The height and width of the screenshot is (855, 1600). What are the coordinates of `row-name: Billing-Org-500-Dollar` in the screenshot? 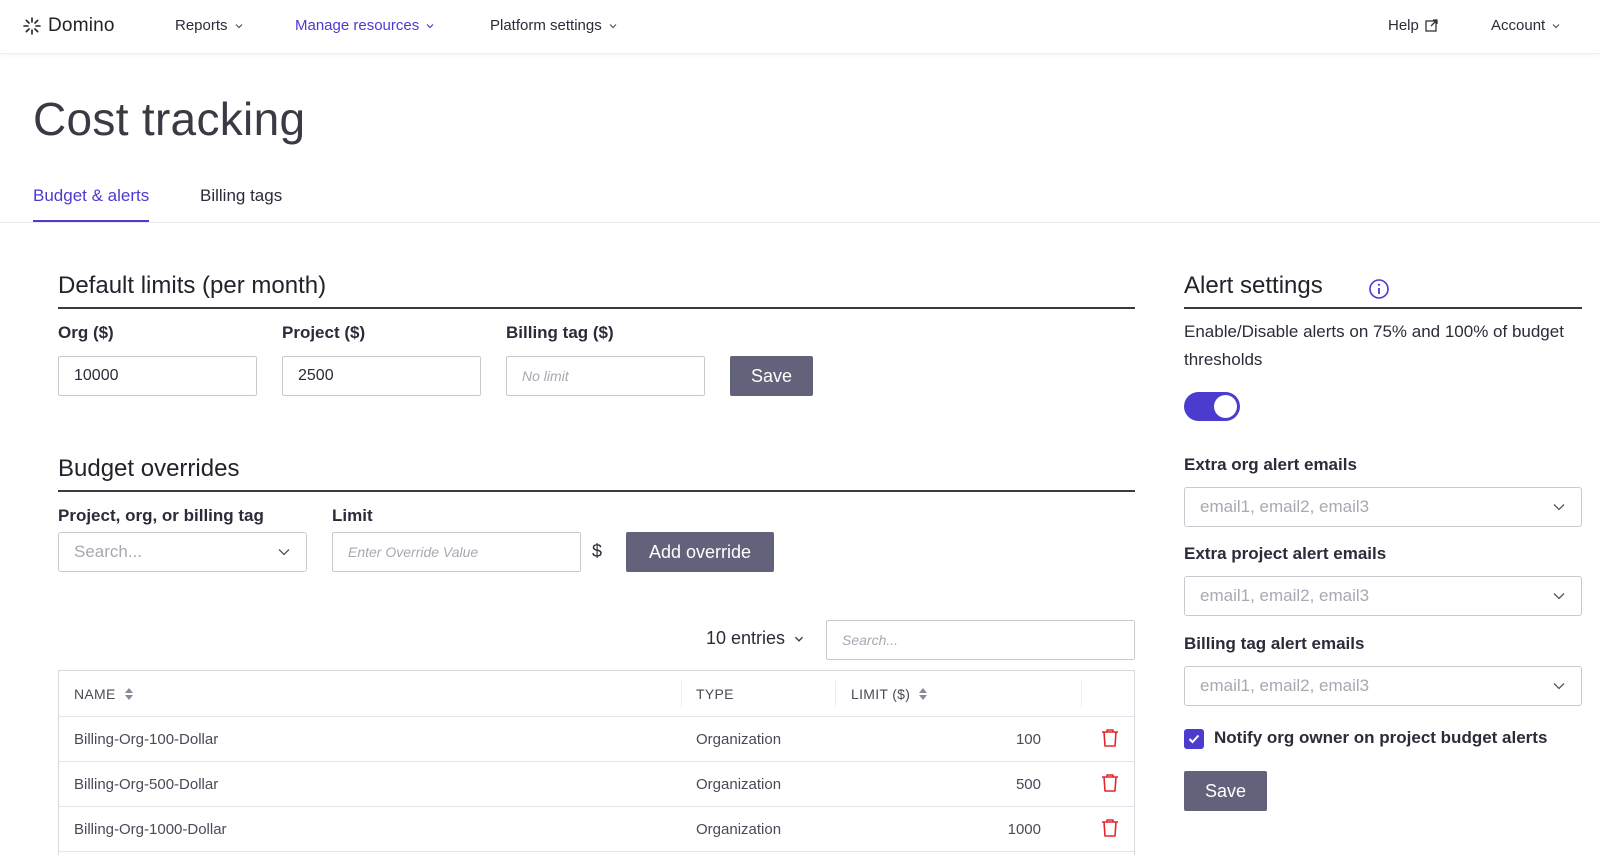 It's located at (146, 784).